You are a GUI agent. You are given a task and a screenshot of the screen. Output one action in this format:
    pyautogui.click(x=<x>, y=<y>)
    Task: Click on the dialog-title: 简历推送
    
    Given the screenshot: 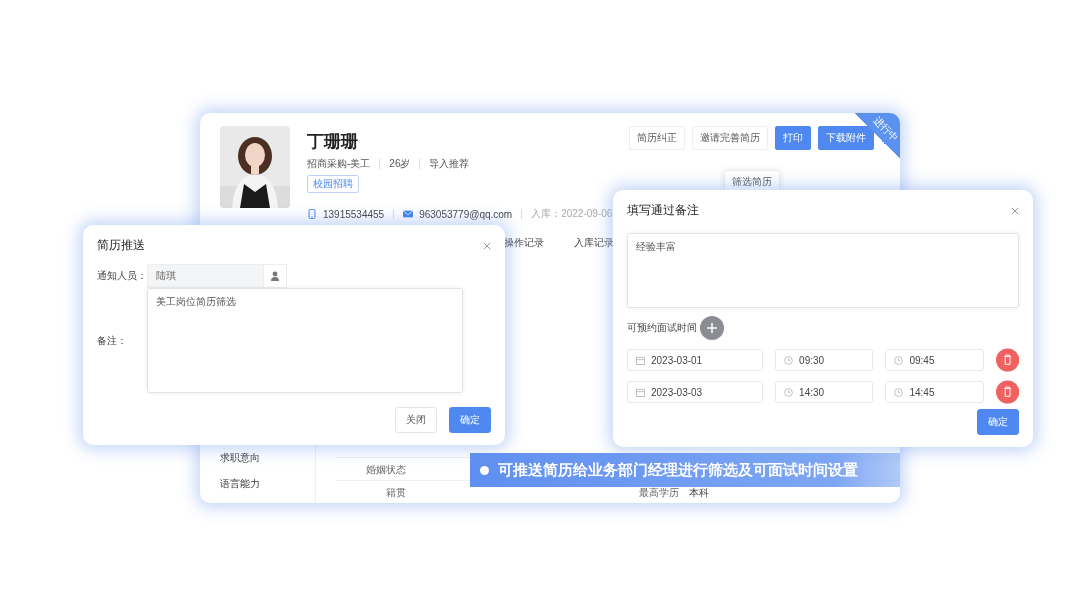 What is the action you would take?
    pyautogui.click(x=121, y=245)
    